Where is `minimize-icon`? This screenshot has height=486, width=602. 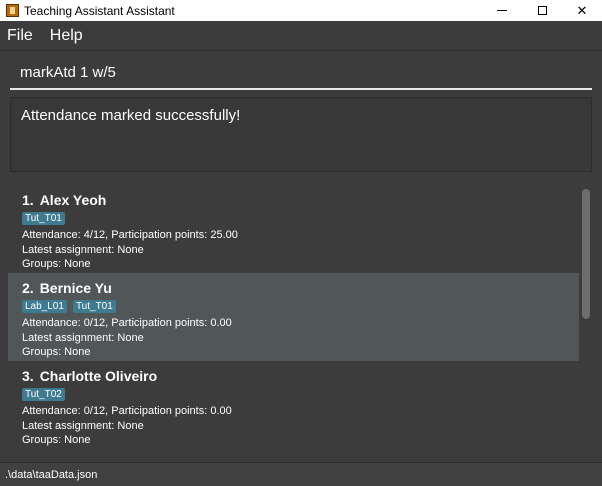 minimize-icon is located at coordinates (502, 10).